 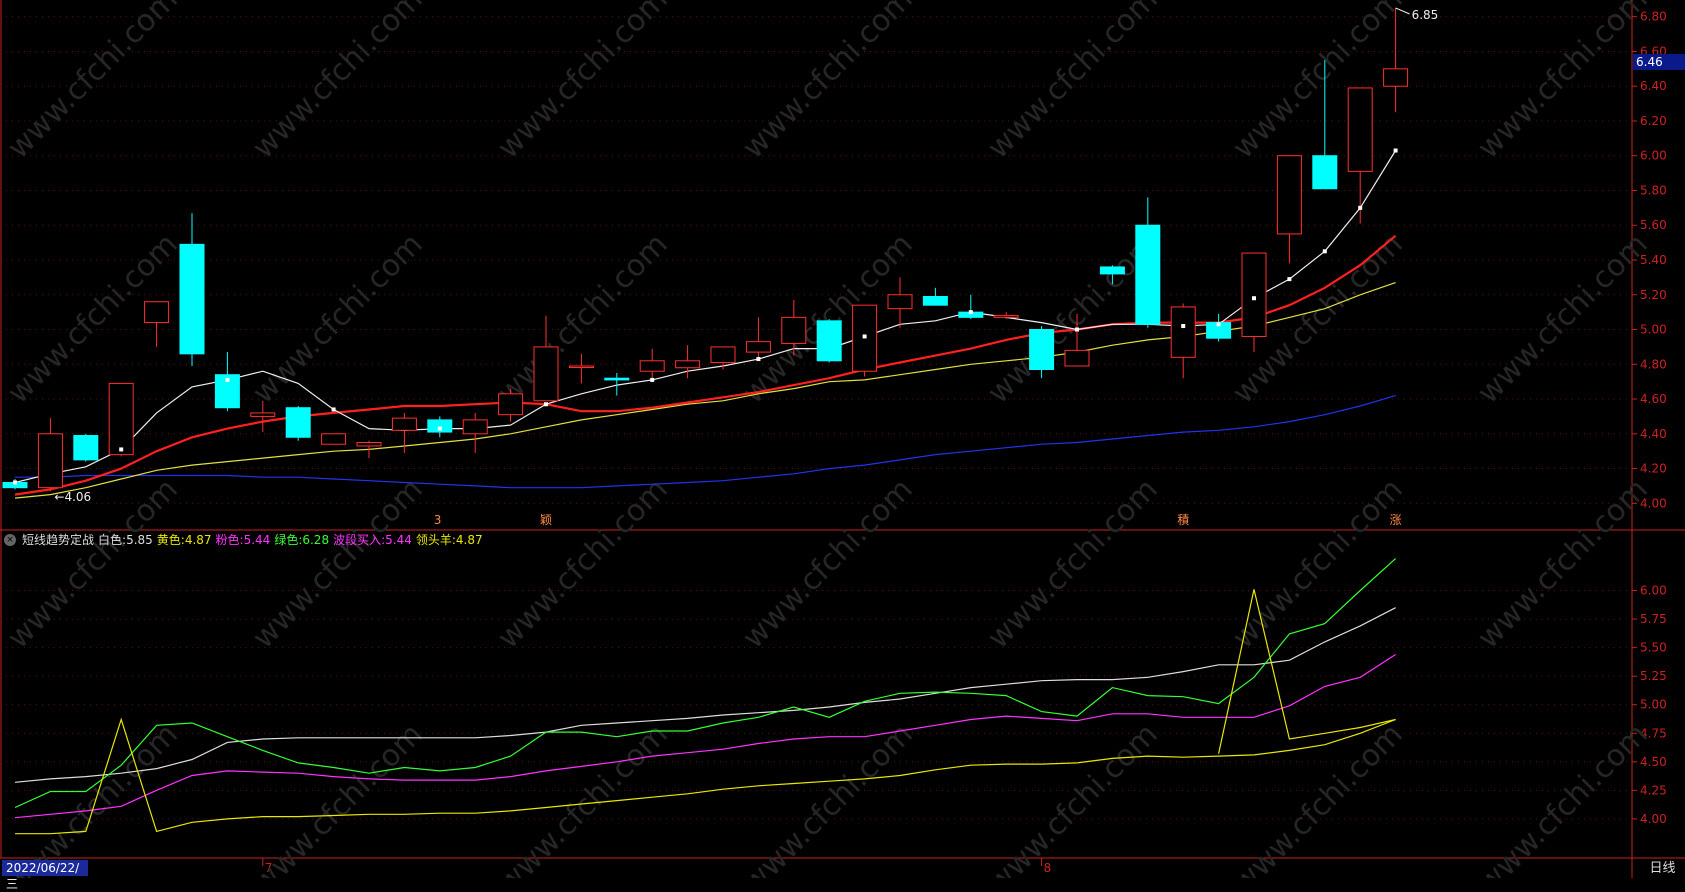 I want to click on legend-leader: 领头羊:4.87, so click(x=449, y=540).